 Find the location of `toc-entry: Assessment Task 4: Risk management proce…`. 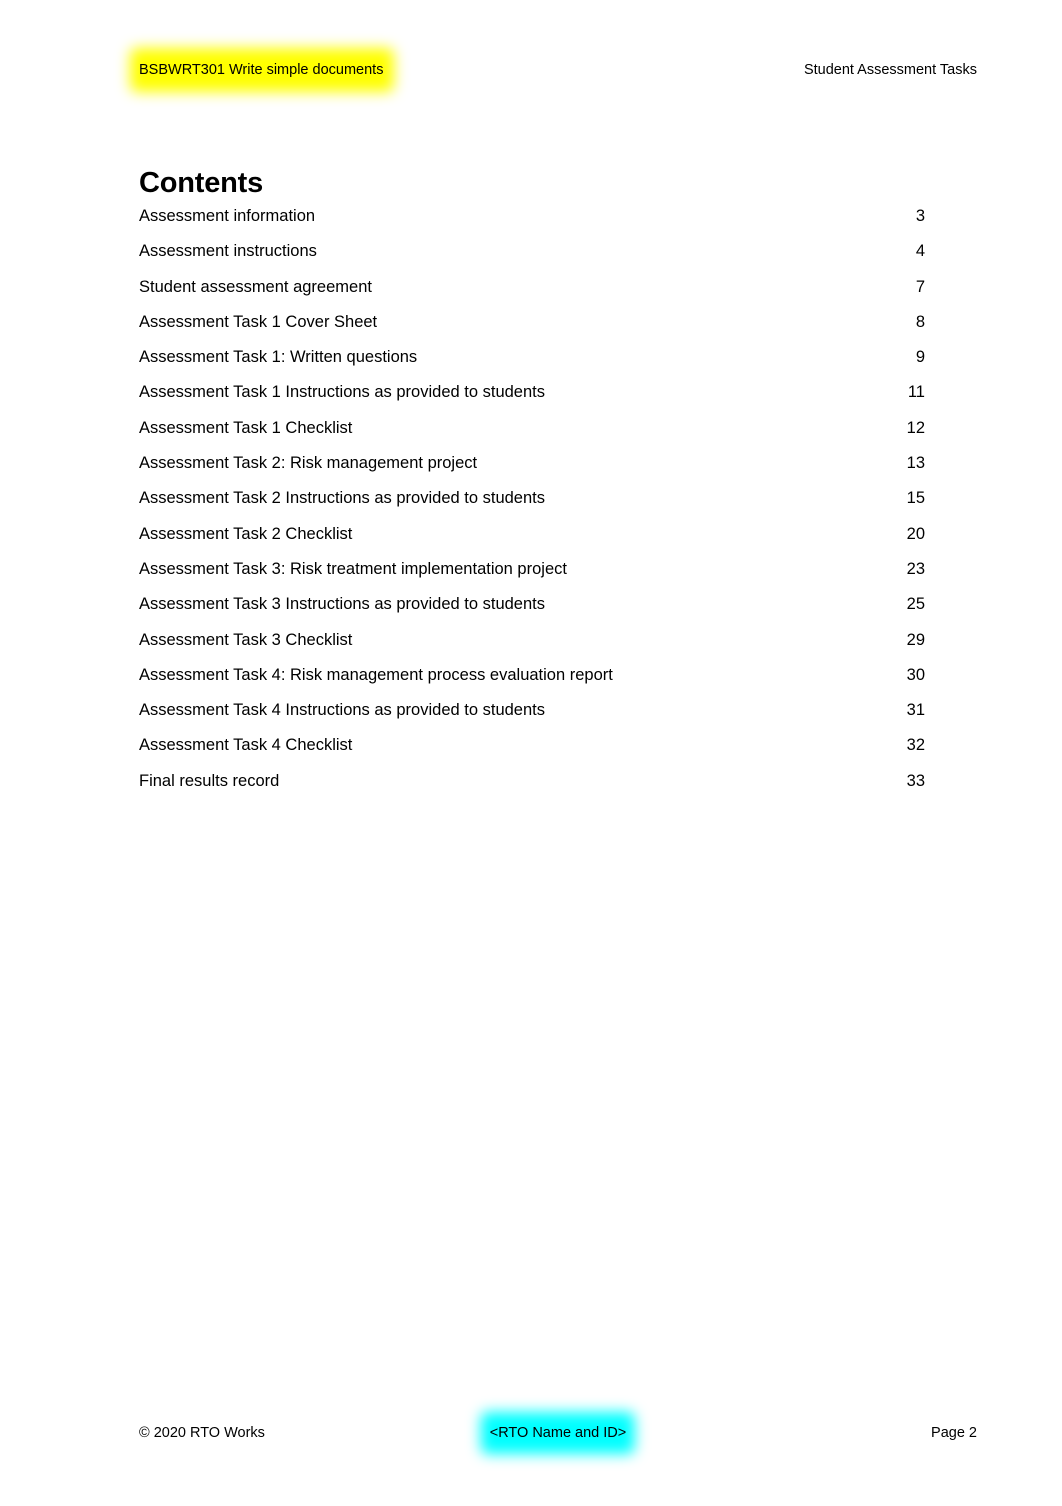

toc-entry: Assessment Task 4: Risk management proce… is located at coordinates (532, 680).